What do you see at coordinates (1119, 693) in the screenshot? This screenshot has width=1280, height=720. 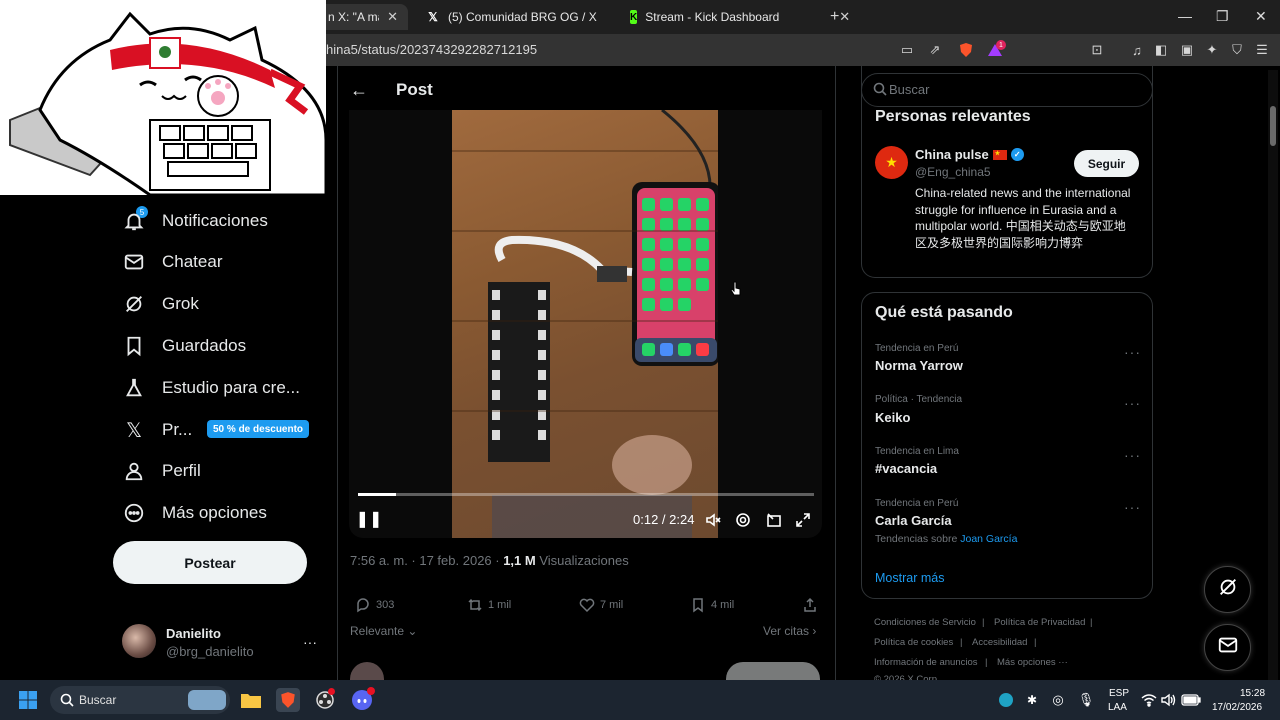 I see `language-indicator: ESP` at bounding box center [1119, 693].